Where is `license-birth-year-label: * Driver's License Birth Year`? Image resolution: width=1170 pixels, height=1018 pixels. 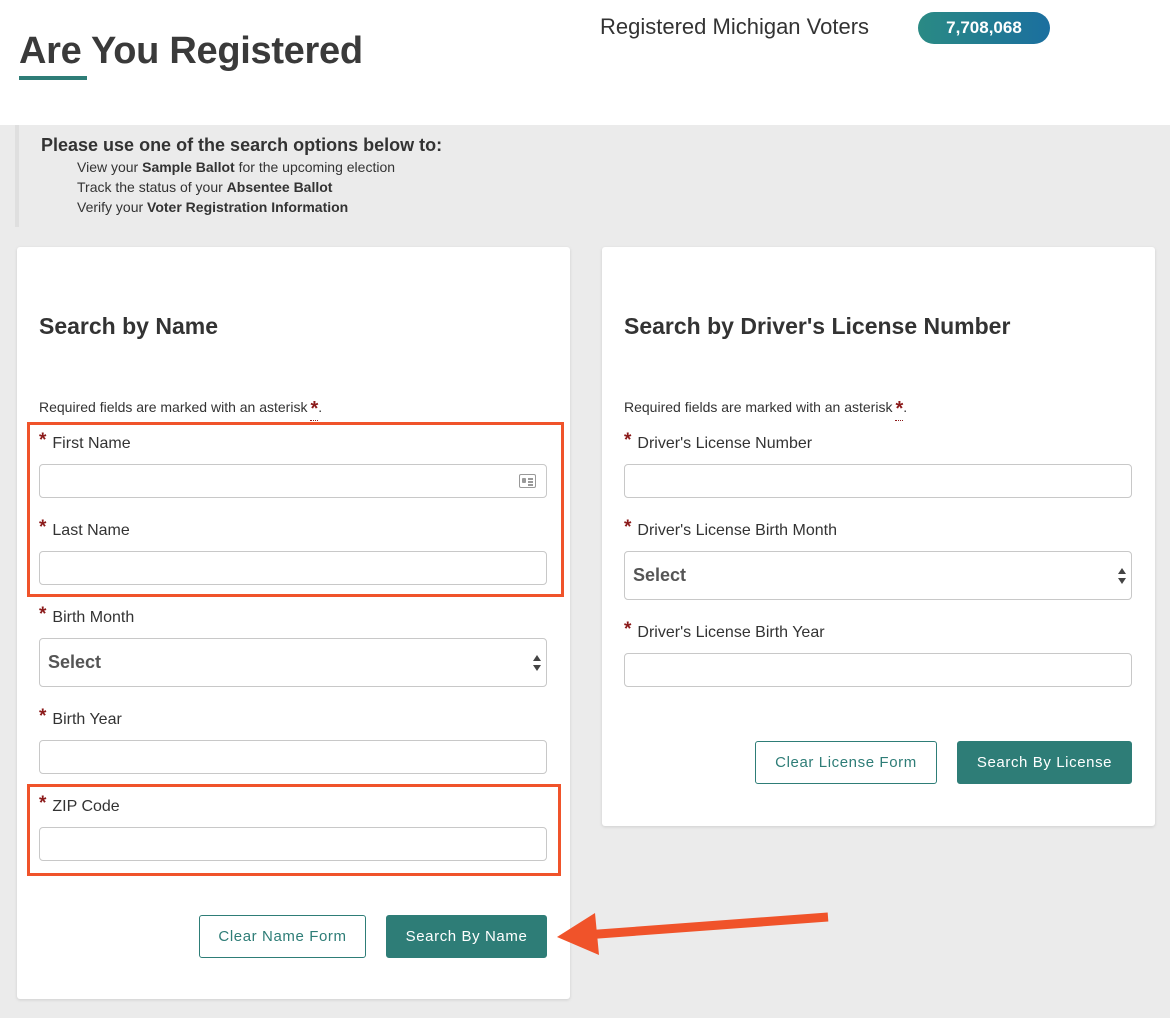 license-birth-year-label: * Driver's License Birth Year is located at coordinates (724, 631).